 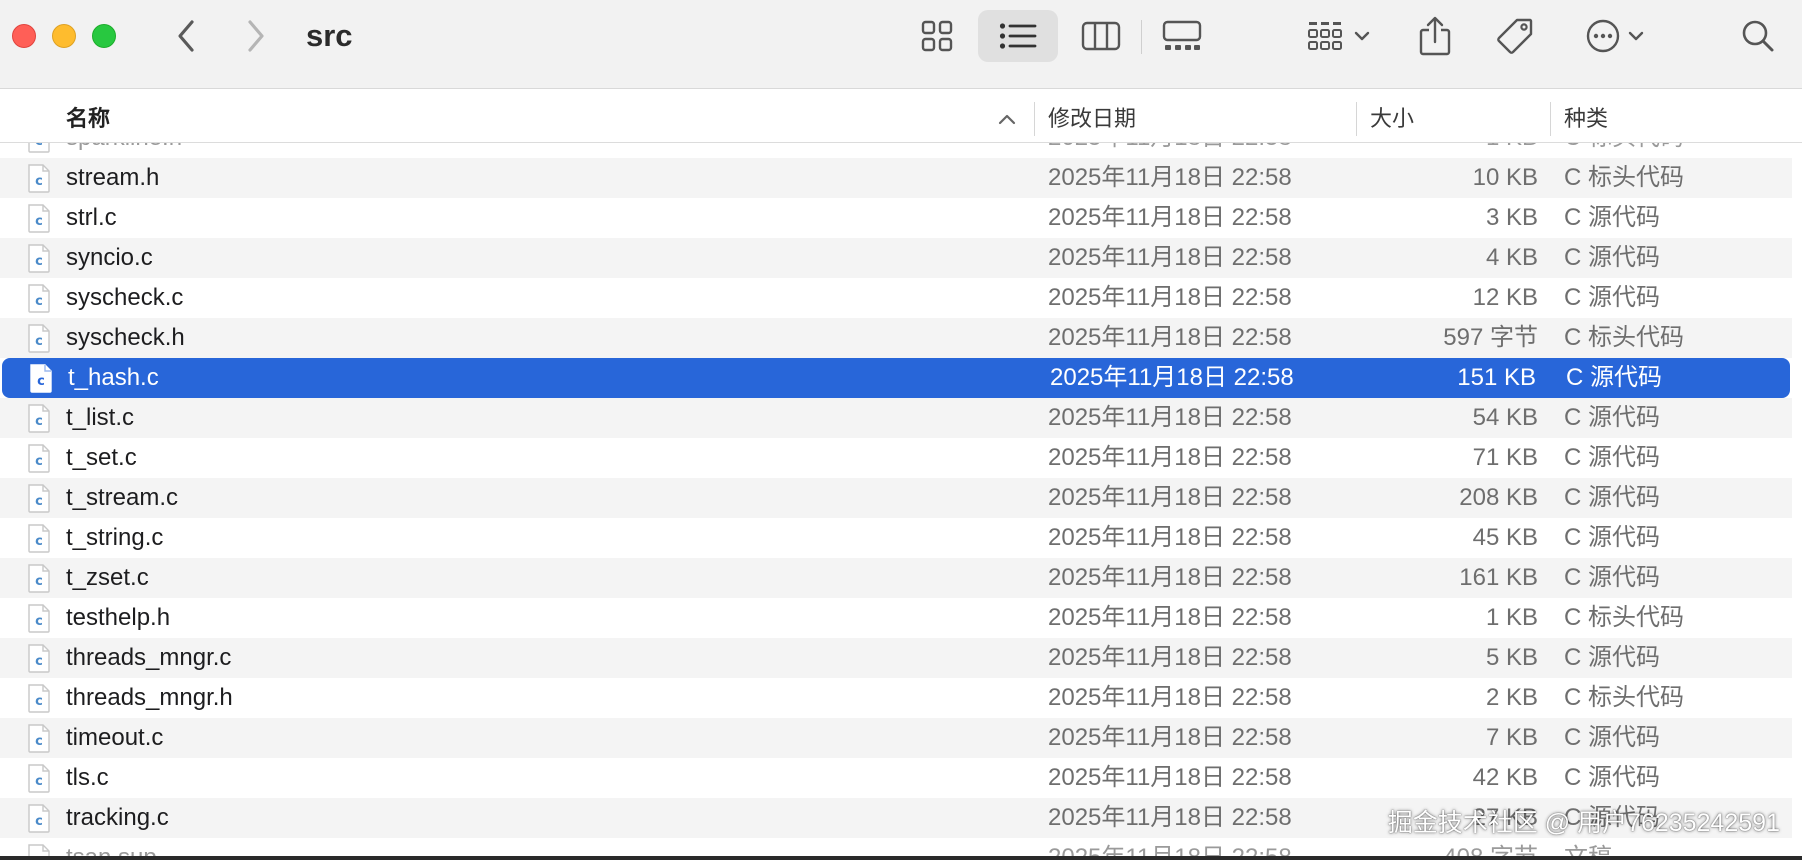 What do you see at coordinates (1498, 497) in the screenshot?
I see `file-size: 208 KB` at bounding box center [1498, 497].